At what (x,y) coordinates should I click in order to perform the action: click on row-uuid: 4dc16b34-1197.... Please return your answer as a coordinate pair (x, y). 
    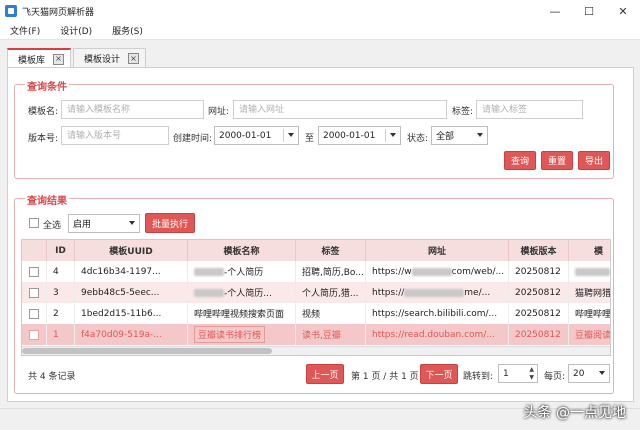
    Looking at the image, I should click on (131, 271).